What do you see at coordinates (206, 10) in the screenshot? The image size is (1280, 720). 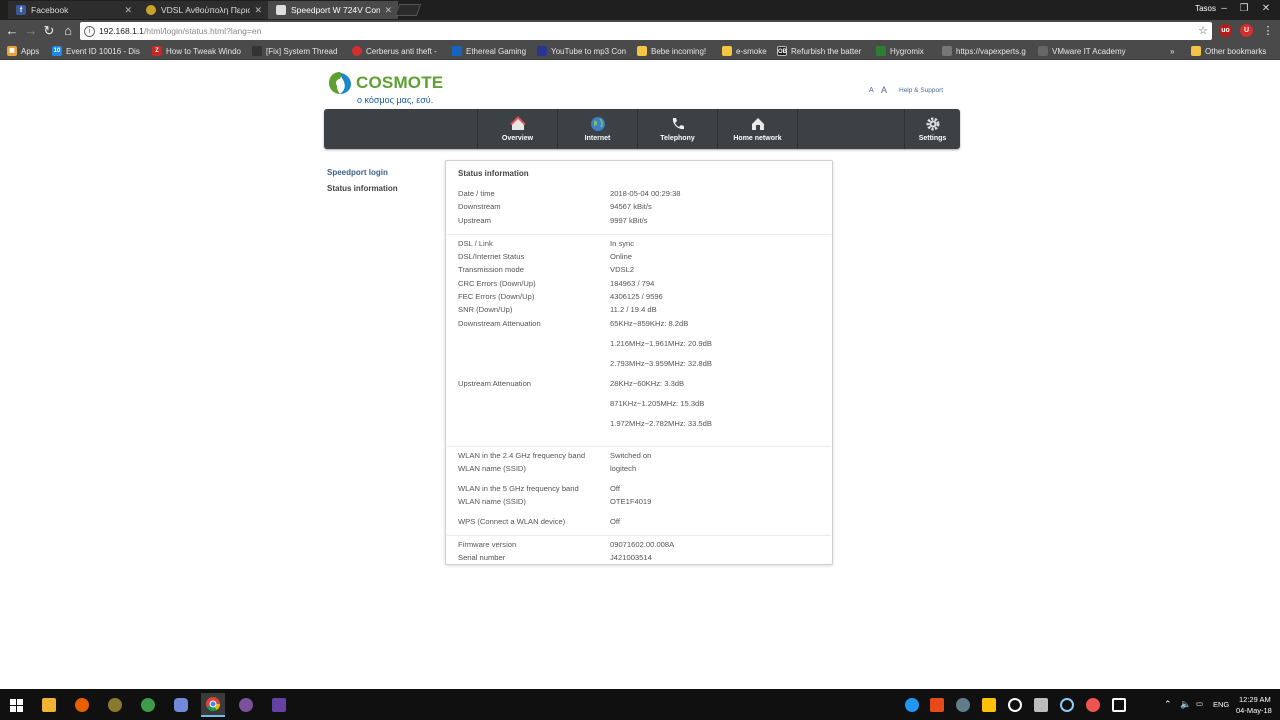 I see `tab-title: VDSL Ανθούπολη Περιστ` at bounding box center [206, 10].